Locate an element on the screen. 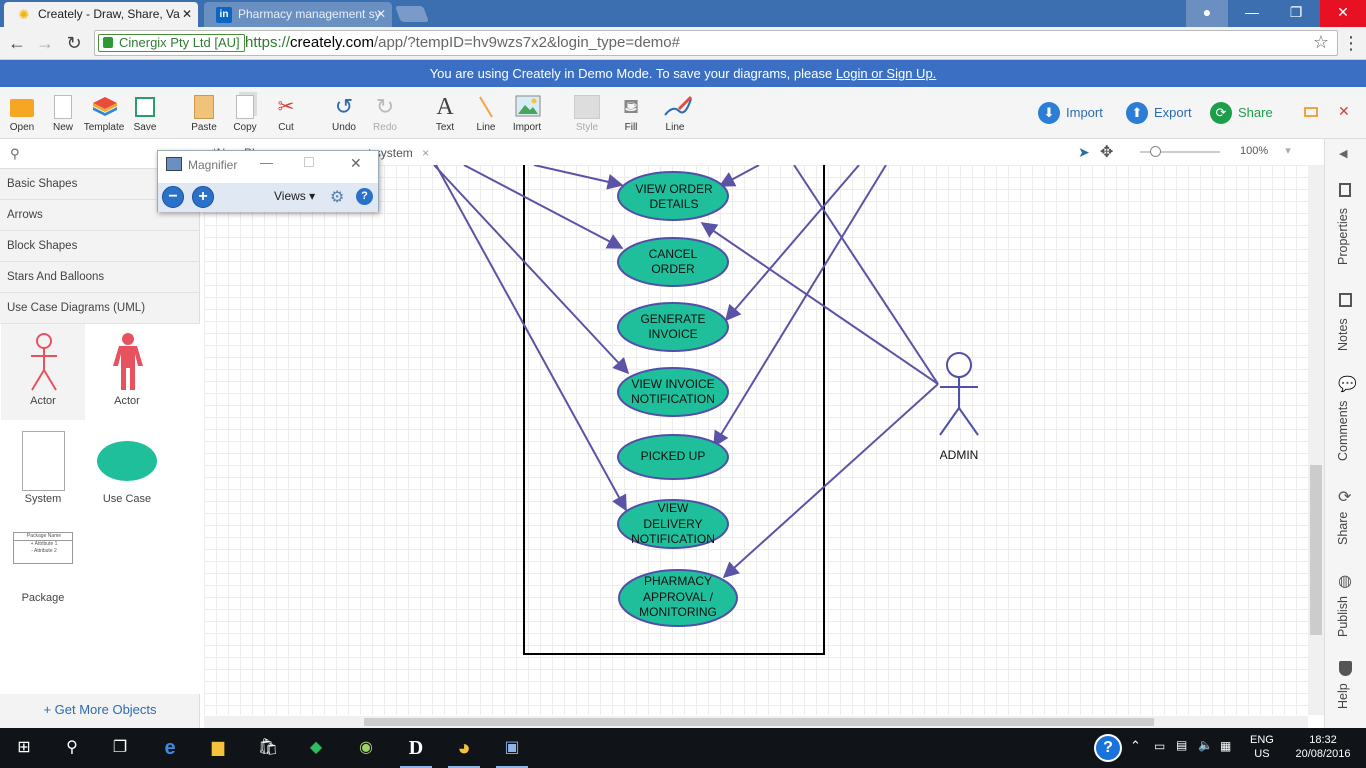 This screenshot has height=768, width=1366. zoom-out-button: − is located at coordinates (173, 197).